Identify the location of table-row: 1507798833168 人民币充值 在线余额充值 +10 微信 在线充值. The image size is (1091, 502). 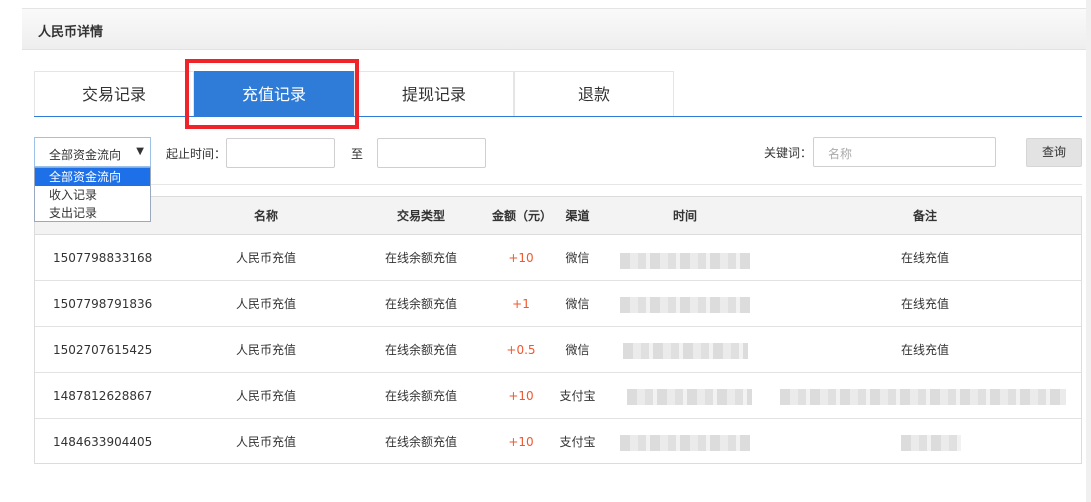
(558, 258).